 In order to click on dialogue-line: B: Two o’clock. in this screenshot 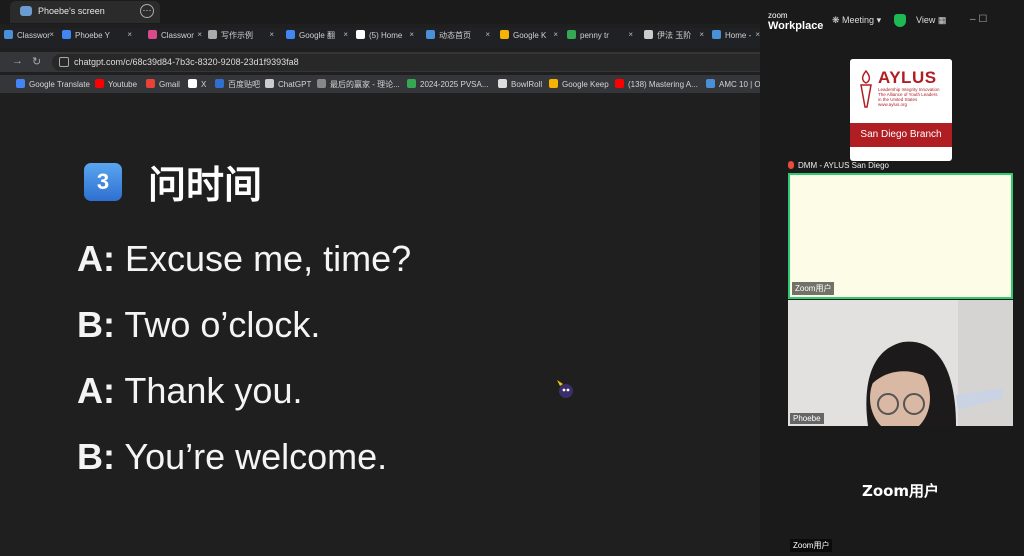, I will do `click(198, 325)`.